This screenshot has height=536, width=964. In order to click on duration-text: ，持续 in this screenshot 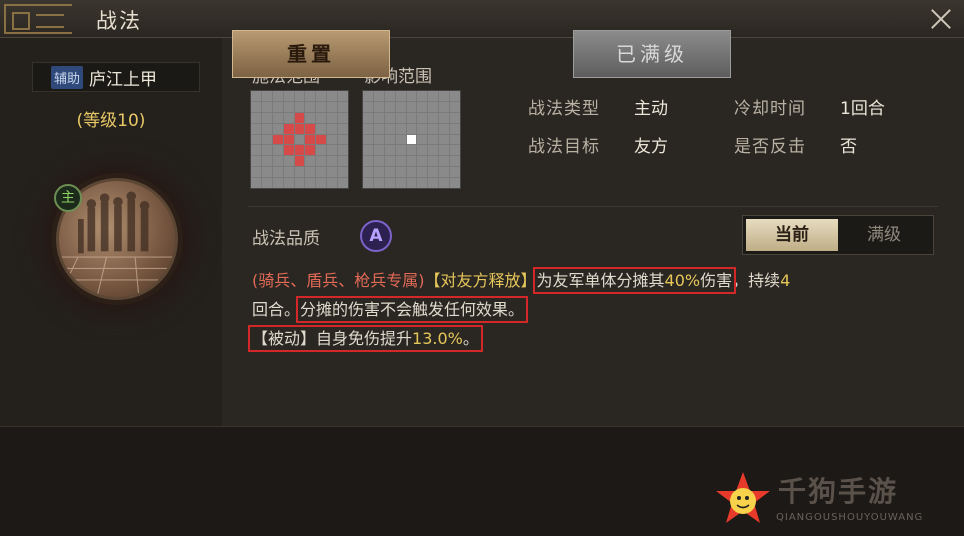, I will do `click(756, 280)`.